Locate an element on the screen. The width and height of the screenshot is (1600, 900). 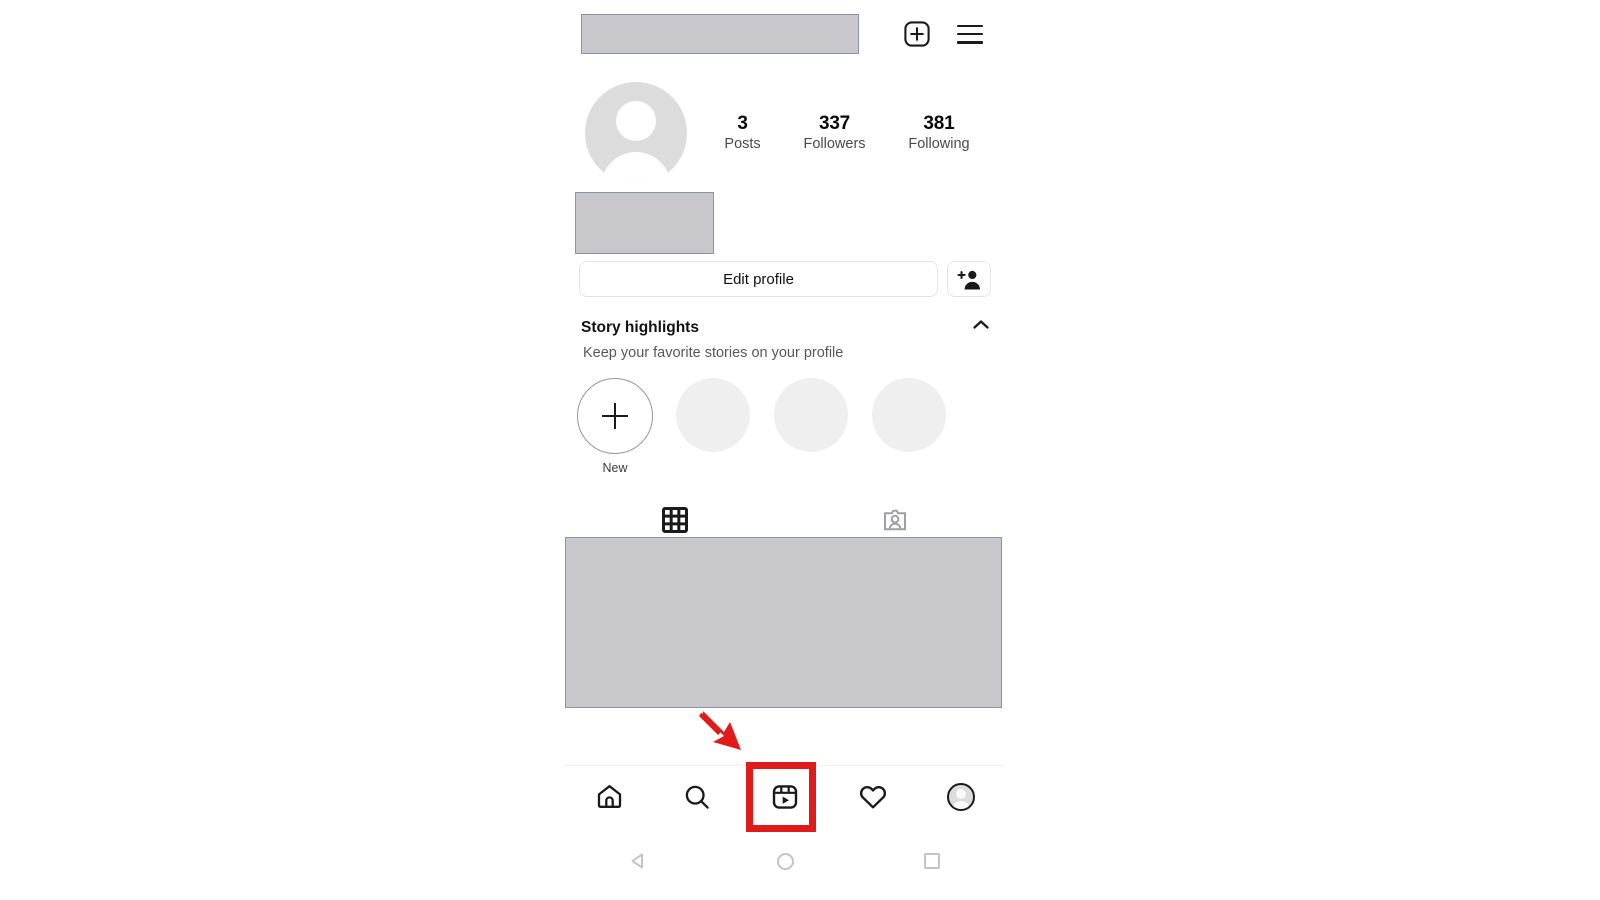
home-icon is located at coordinates (609, 796).